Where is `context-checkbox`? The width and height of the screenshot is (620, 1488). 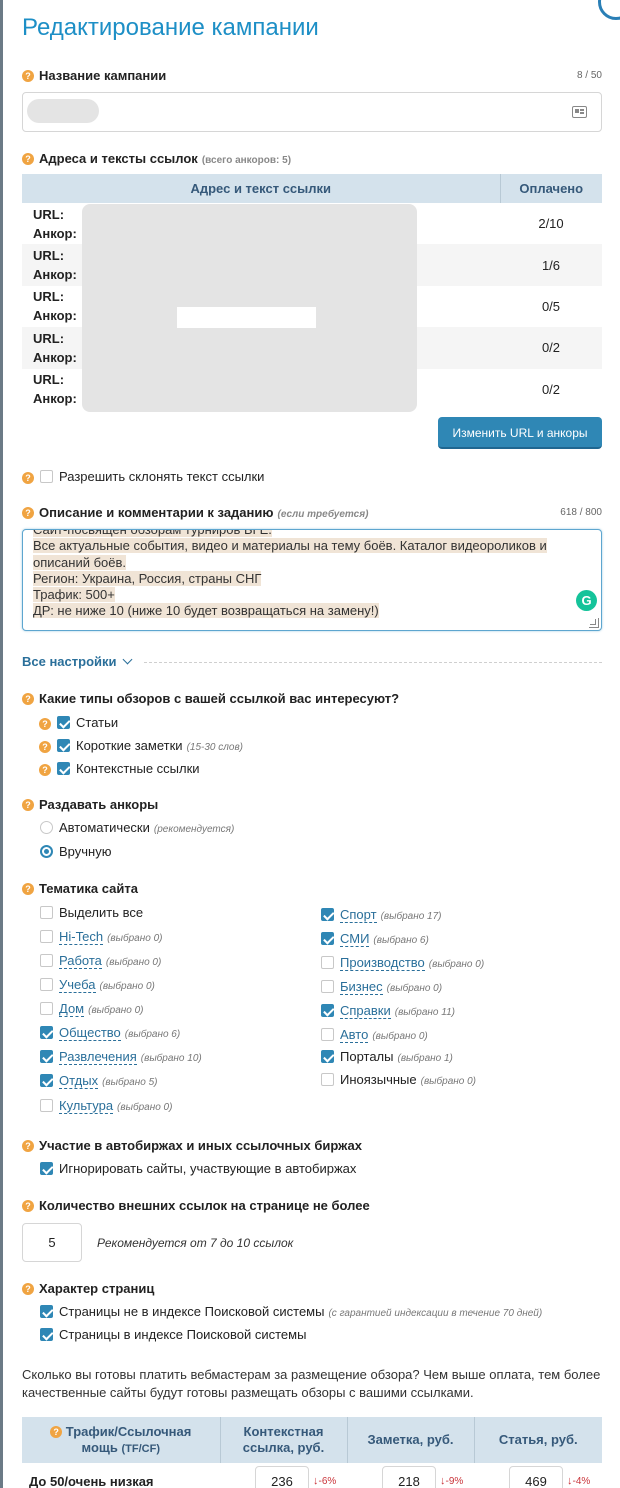
context-checkbox is located at coordinates (63, 769).